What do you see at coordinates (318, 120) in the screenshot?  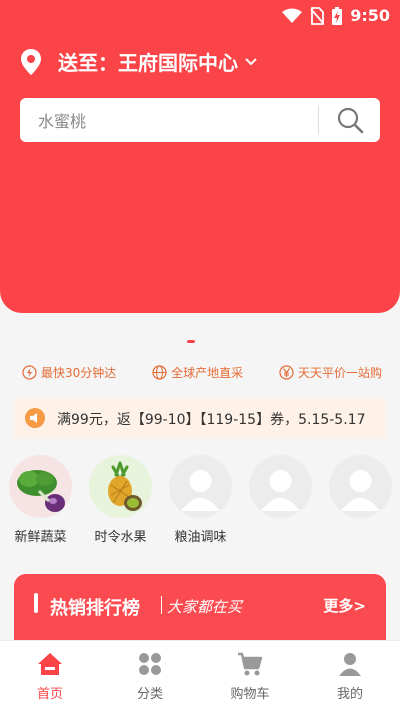 I see `search-divider` at bounding box center [318, 120].